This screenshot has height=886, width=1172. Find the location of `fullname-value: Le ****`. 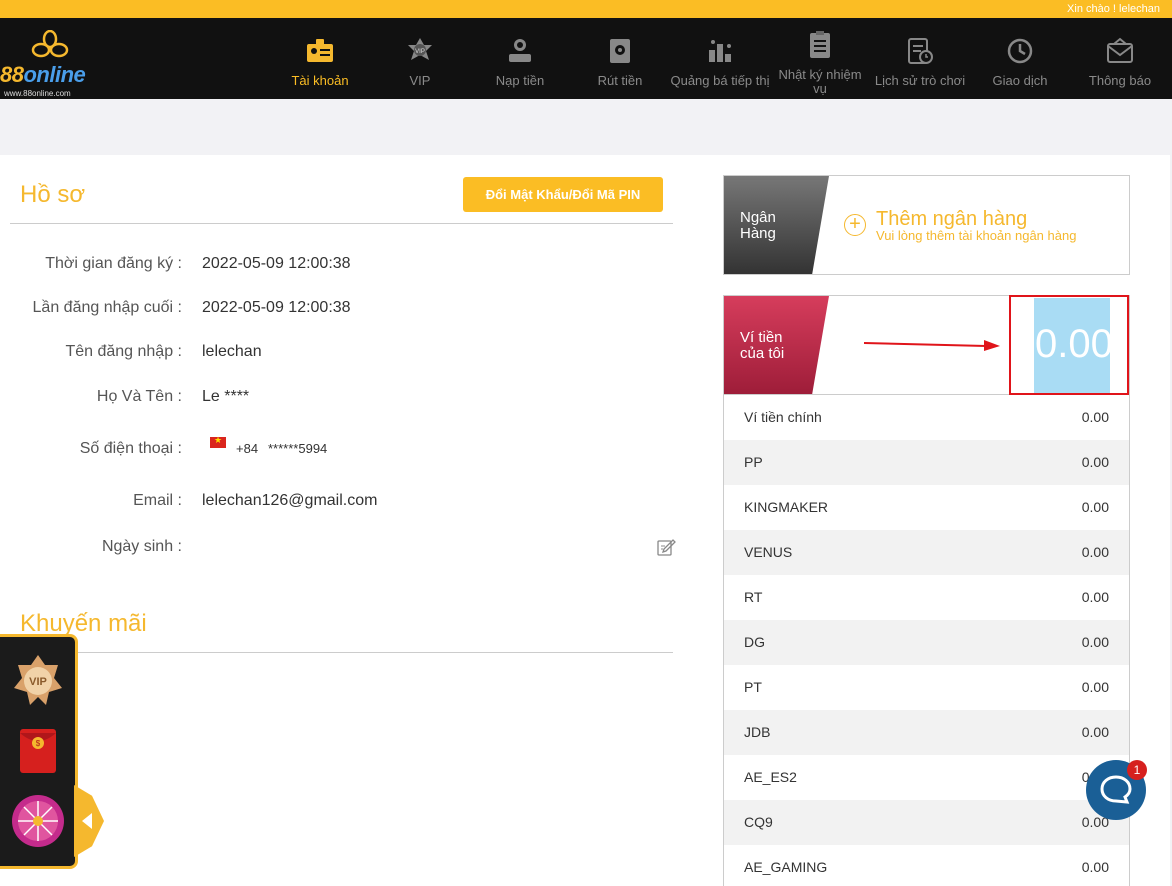

fullname-value: Le **** is located at coordinates (226, 396).